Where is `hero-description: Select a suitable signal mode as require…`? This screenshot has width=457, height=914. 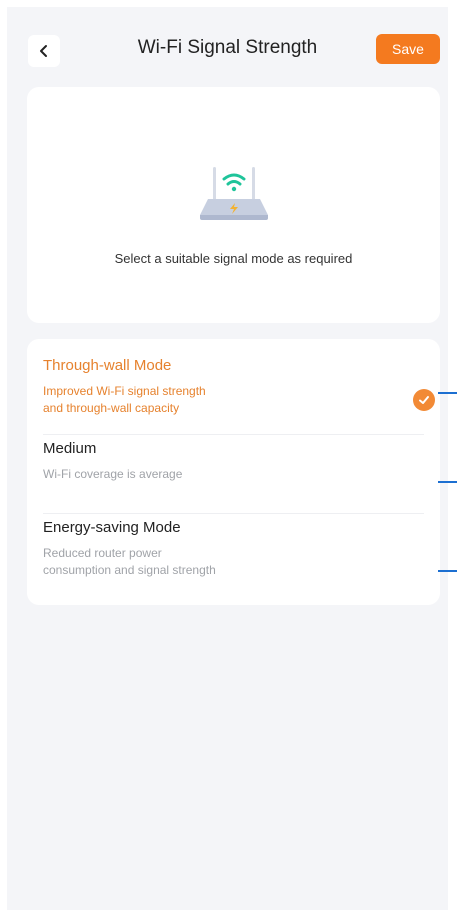
hero-description: Select a suitable signal mode as require… is located at coordinates (233, 258).